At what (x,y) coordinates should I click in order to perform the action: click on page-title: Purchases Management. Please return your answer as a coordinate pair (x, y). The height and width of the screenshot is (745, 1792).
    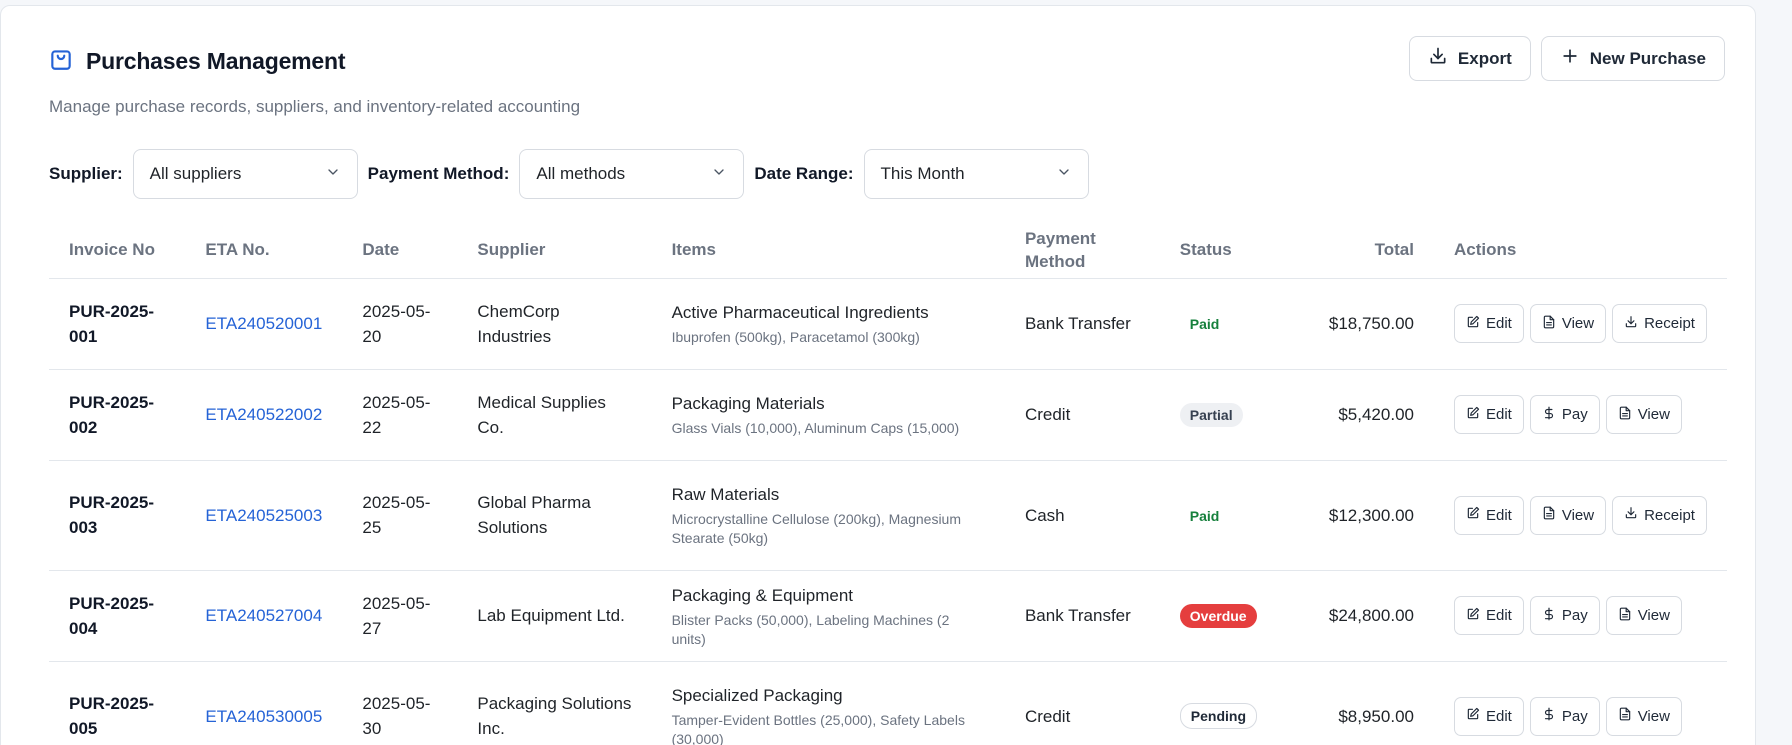
    Looking at the image, I should click on (216, 61).